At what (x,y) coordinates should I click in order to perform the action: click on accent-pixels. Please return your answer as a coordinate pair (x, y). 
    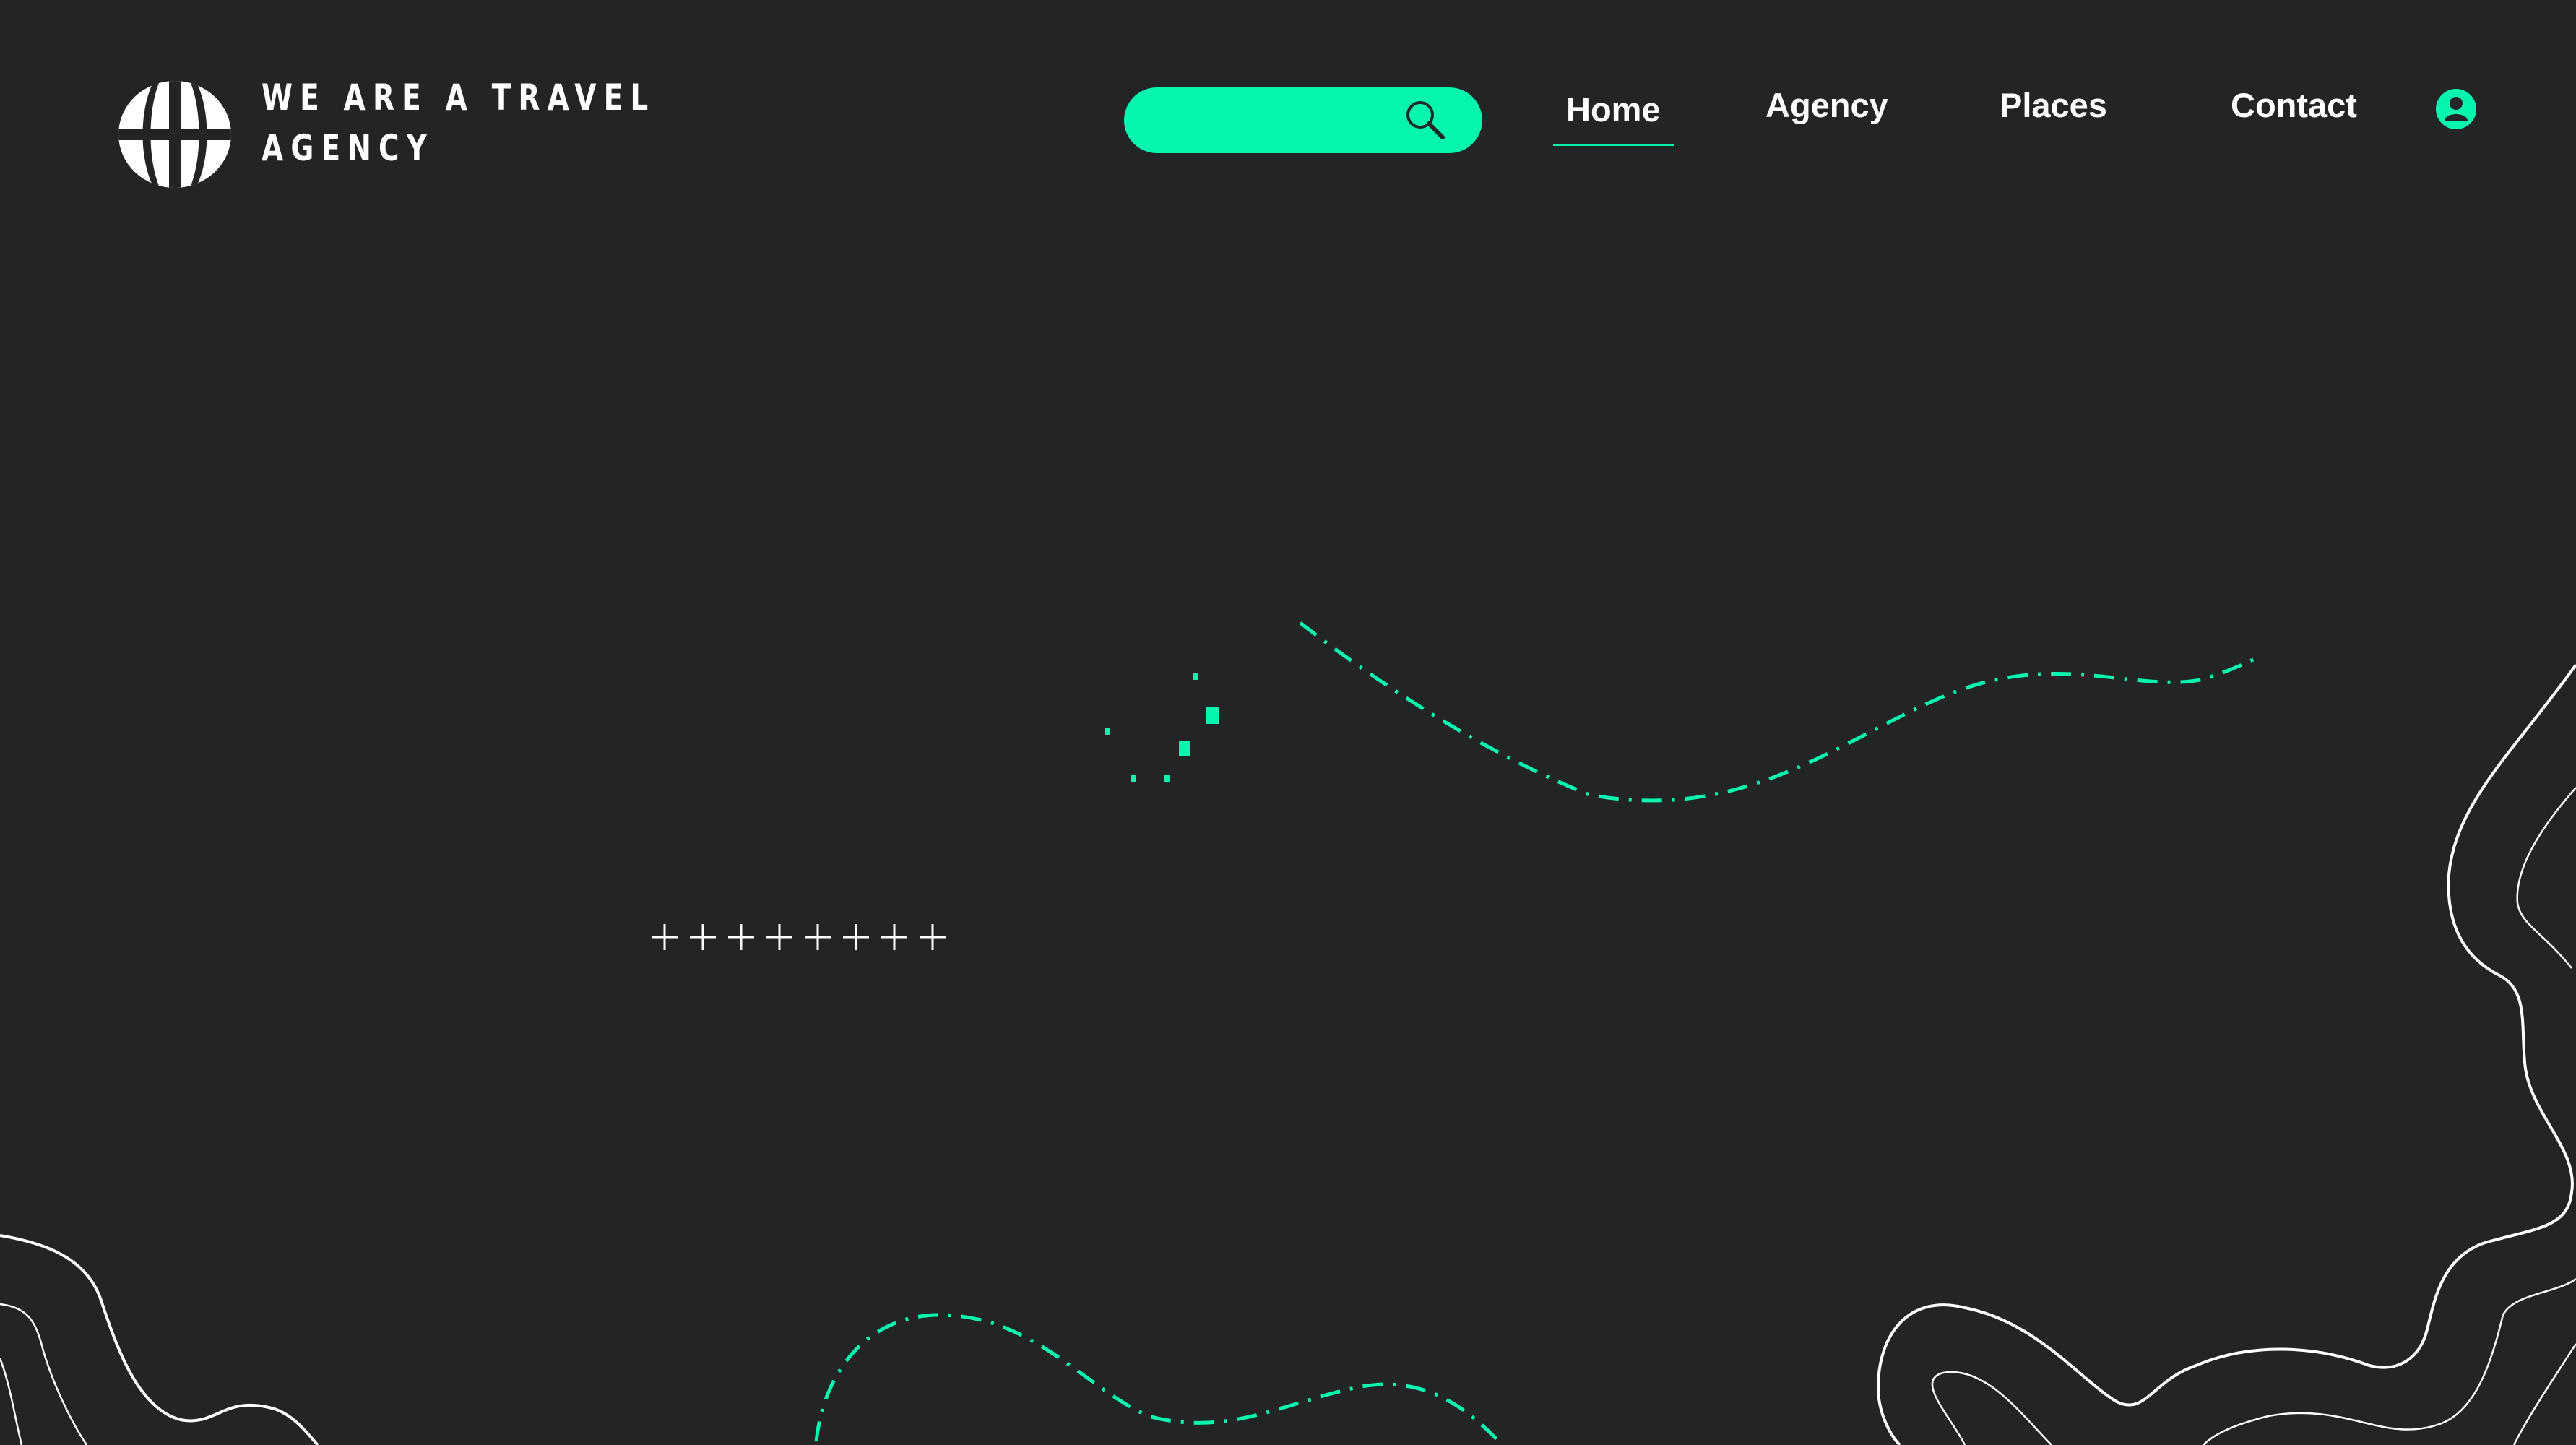
    Looking at the image, I should click on (1162, 727).